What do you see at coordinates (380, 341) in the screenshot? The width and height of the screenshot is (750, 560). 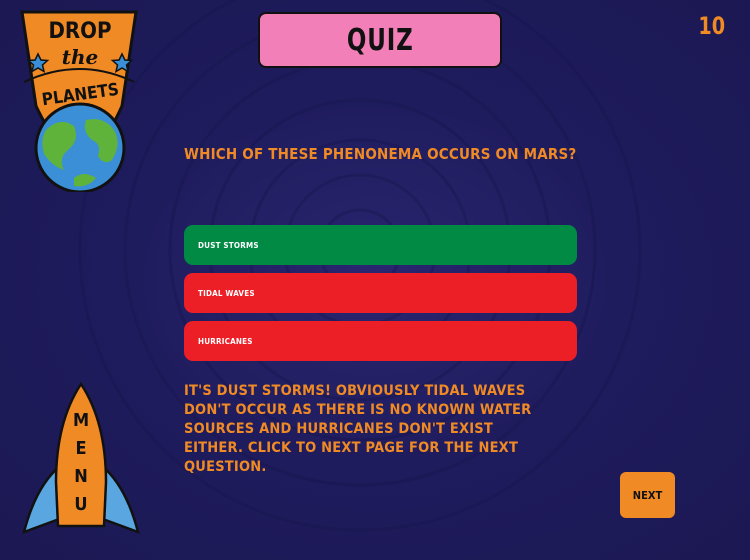 I see `answer-option-hurricanes: HURRICANES` at bounding box center [380, 341].